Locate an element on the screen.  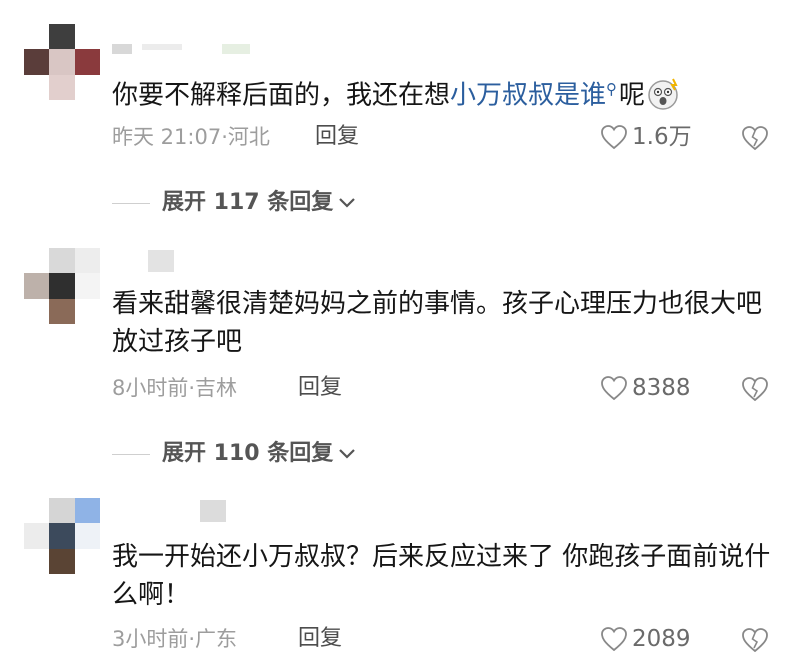
shocked-face-emoji is located at coordinates (663, 94).